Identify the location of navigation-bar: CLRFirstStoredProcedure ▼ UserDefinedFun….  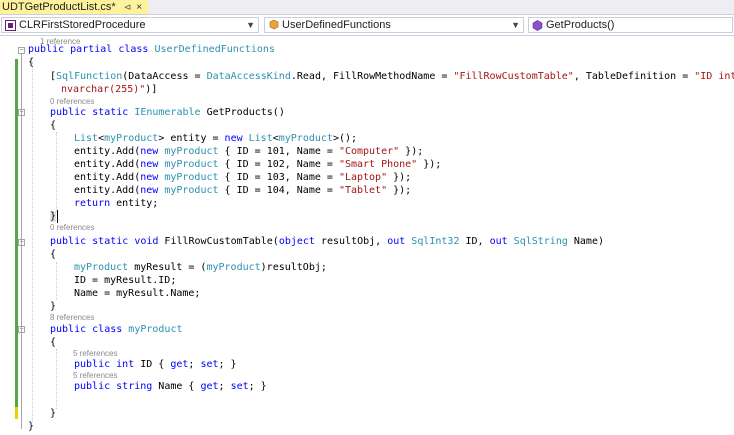
(367, 25).